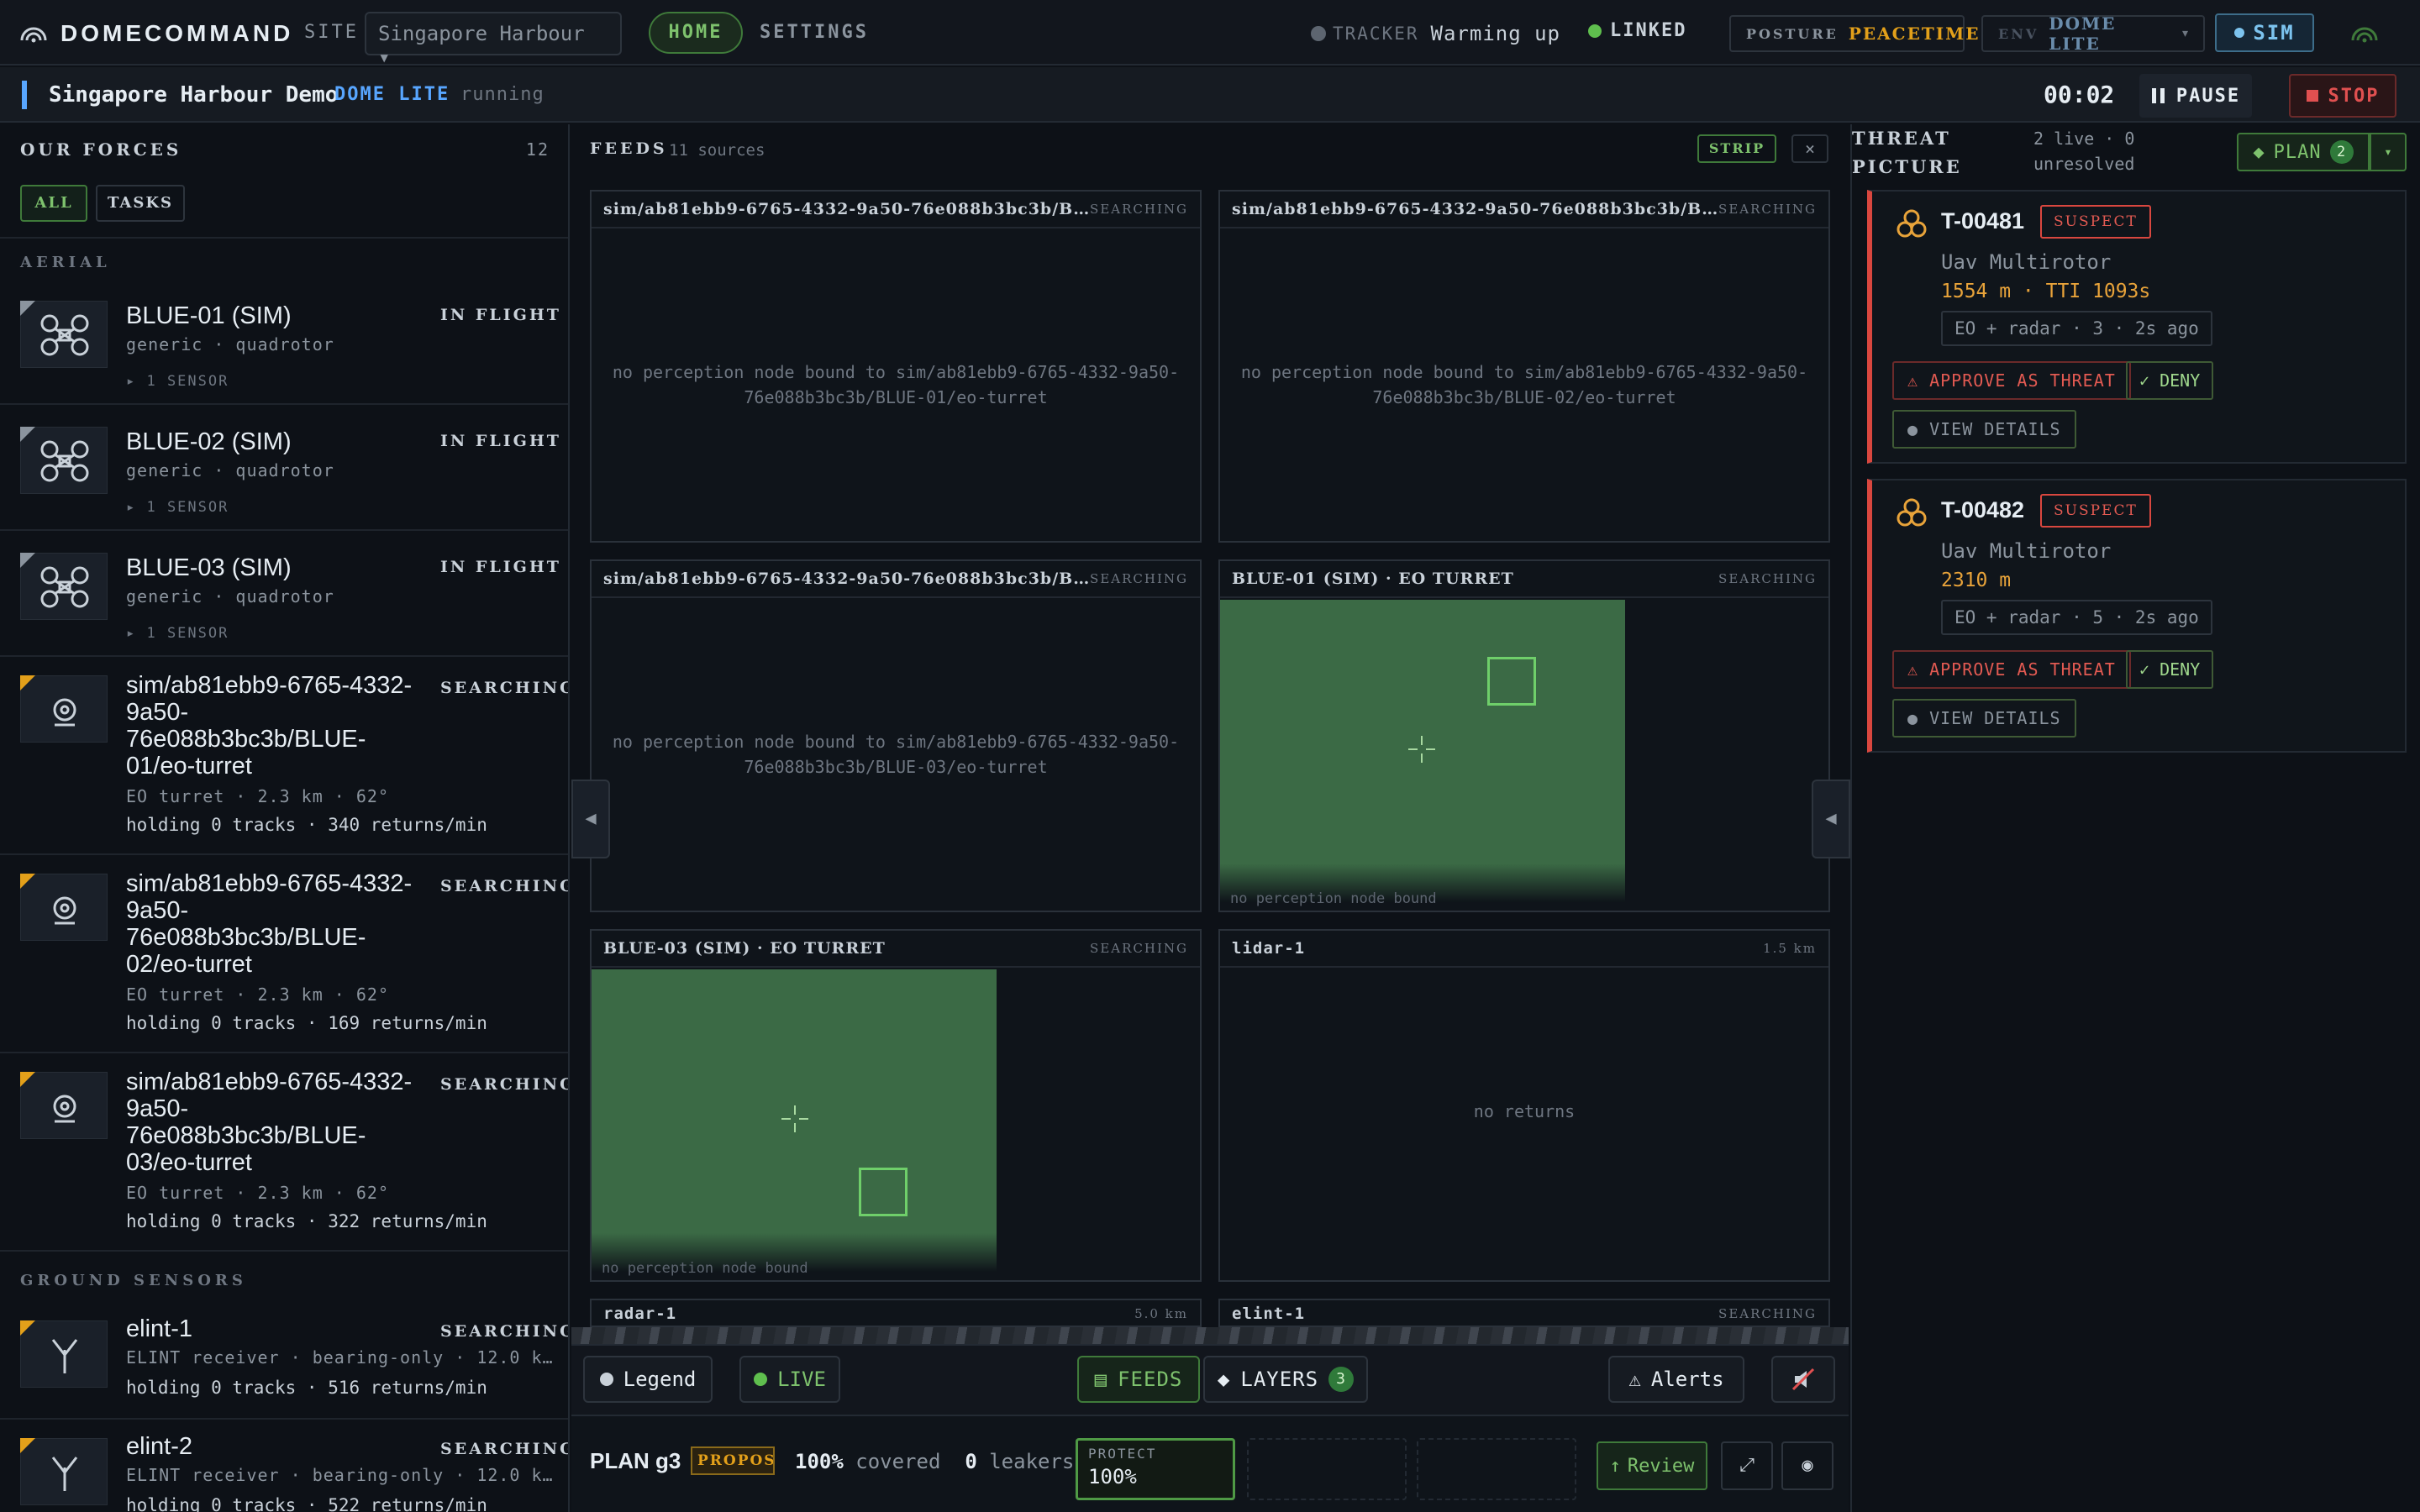 The image size is (2420, 1512). I want to click on crosshair-icon, so click(1421, 749).